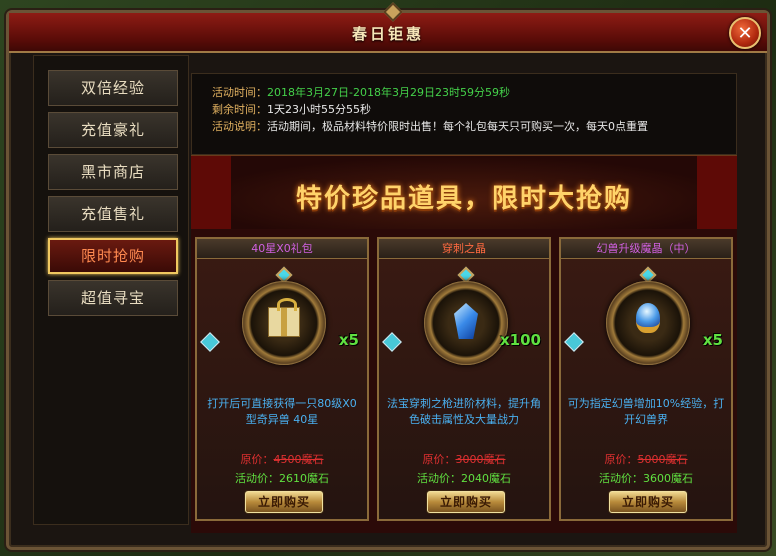 Image resolution: width=776 pixels, height=556 pixels. I want to click on sale-banner: 特价珍品道具，限时大抢购, so click(464, 192).